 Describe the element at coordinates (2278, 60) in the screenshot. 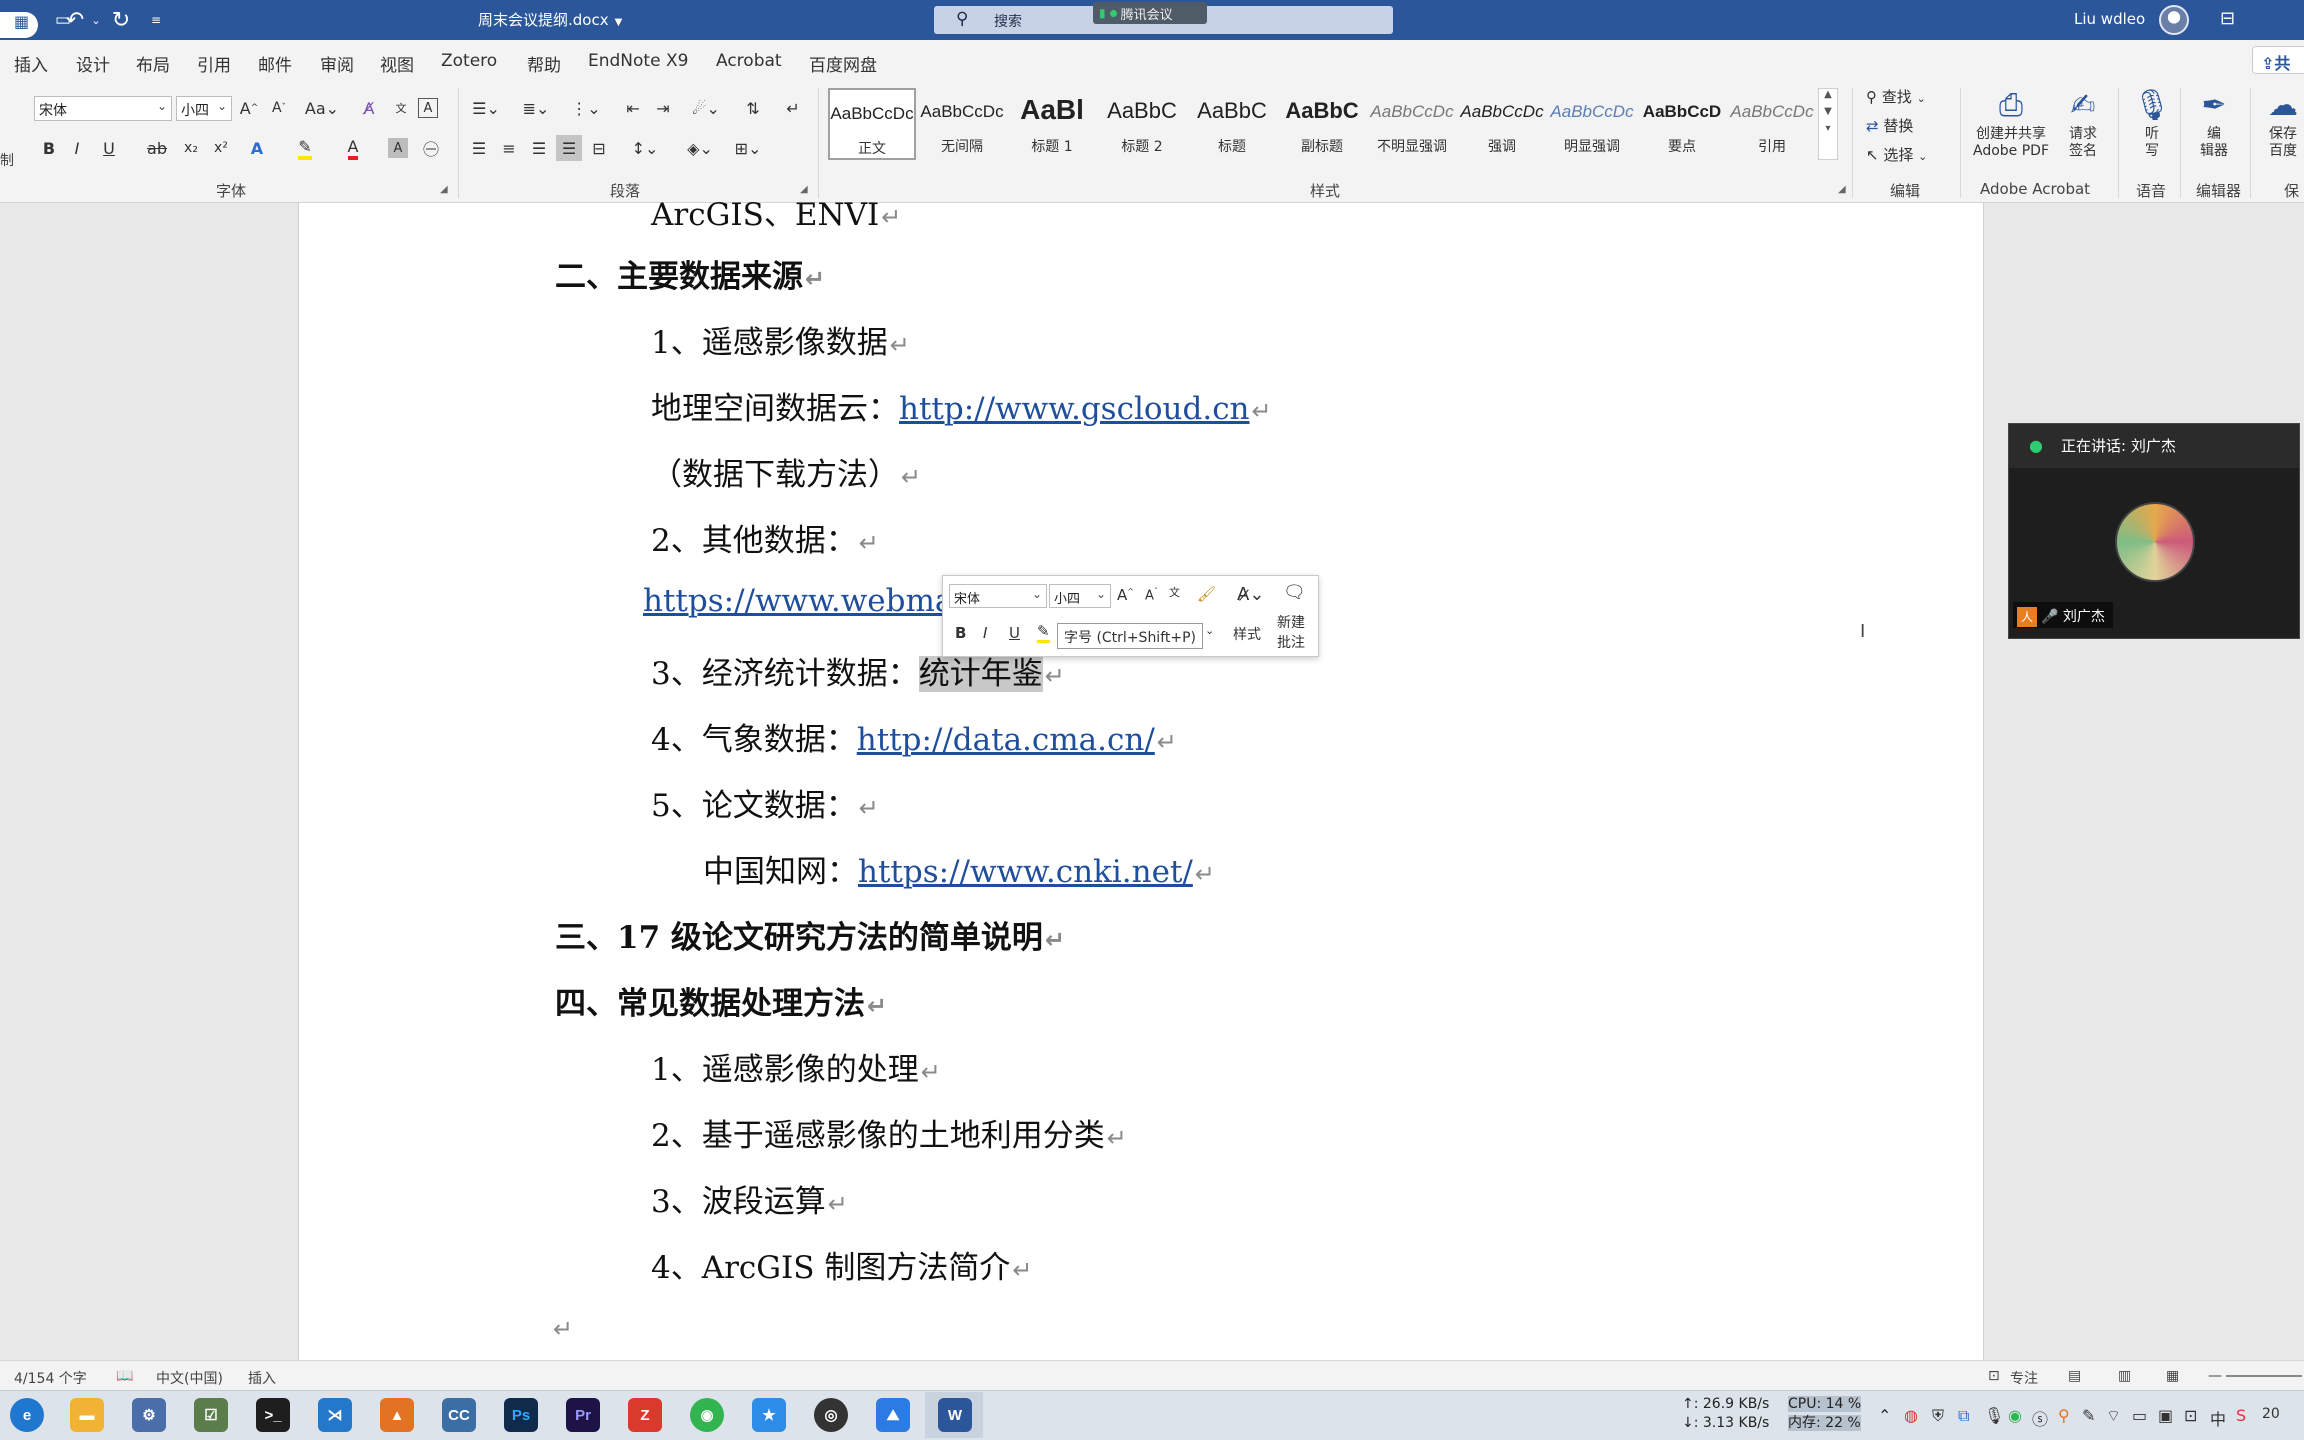

I see `share-button: ⇪共` at that location.